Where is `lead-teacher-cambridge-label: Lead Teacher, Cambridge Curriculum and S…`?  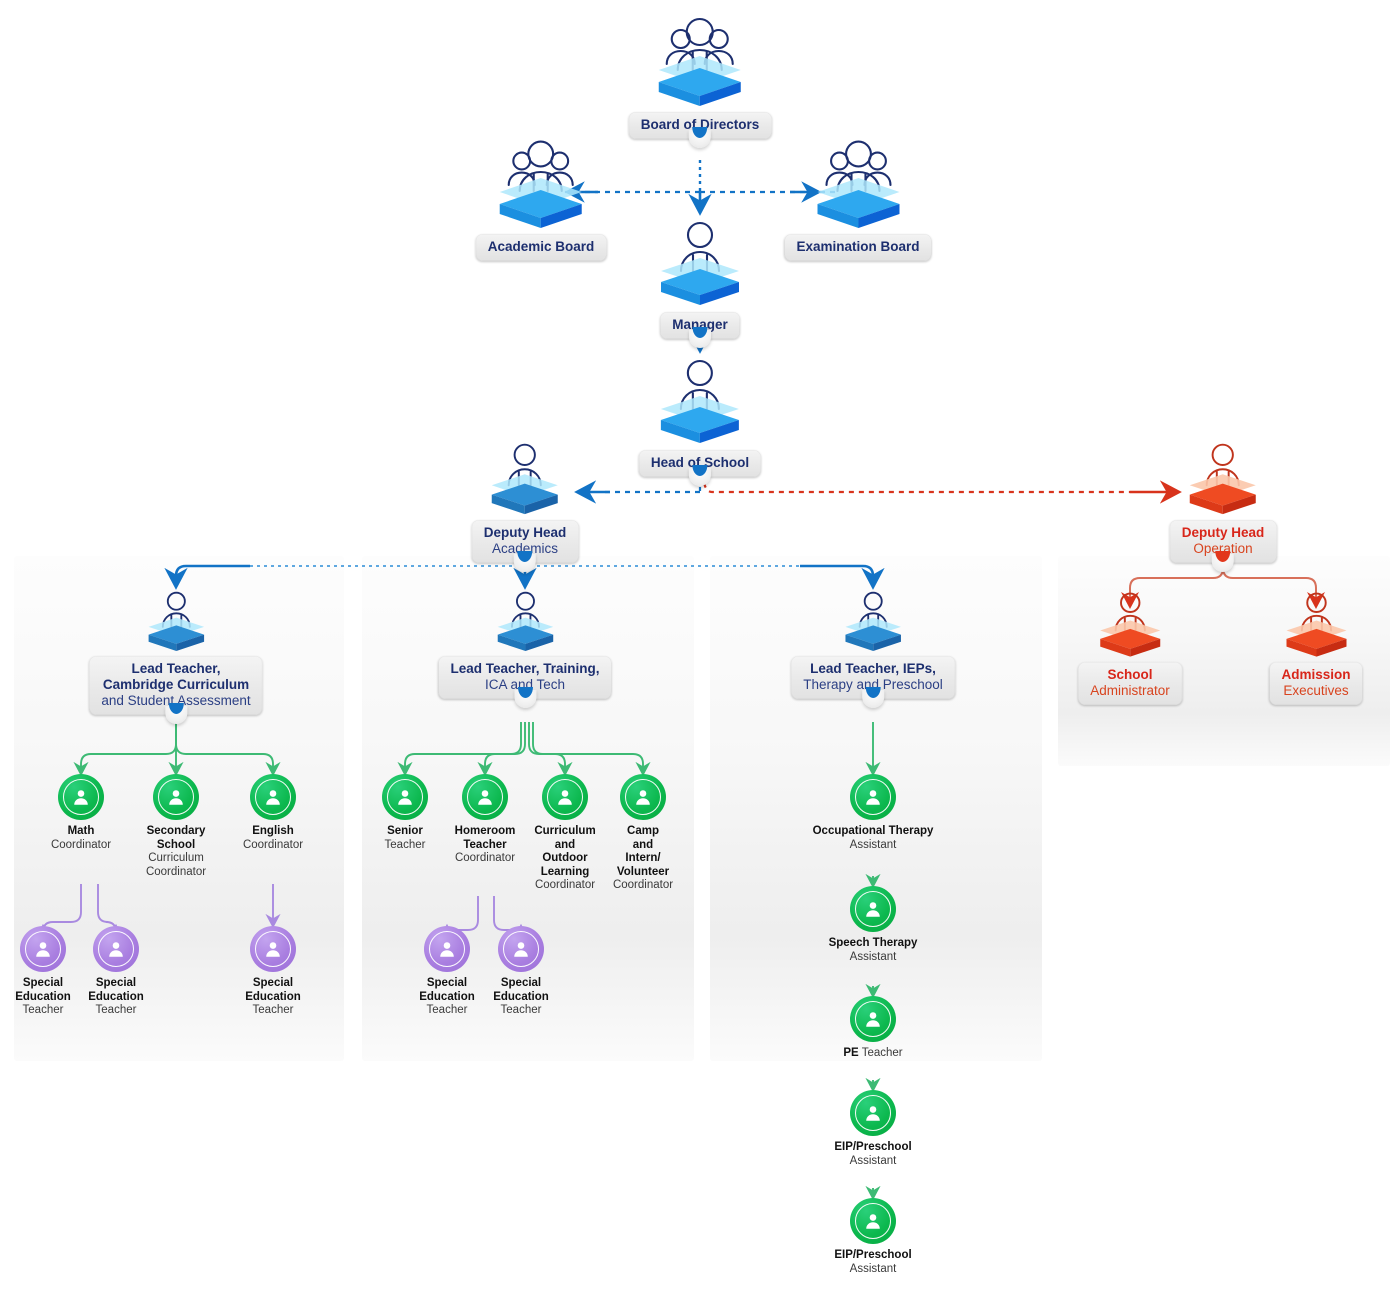
lead-teacher-cambridge-label: Lead Teacher, Cambridge Curriculum and S… is located at coordinates (176, 690).